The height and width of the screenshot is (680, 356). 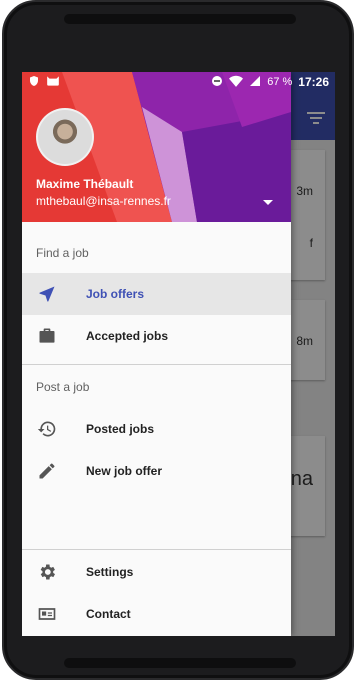 I want to click on section-header-find-a-job: Find a job, so click(x=62, y=253).